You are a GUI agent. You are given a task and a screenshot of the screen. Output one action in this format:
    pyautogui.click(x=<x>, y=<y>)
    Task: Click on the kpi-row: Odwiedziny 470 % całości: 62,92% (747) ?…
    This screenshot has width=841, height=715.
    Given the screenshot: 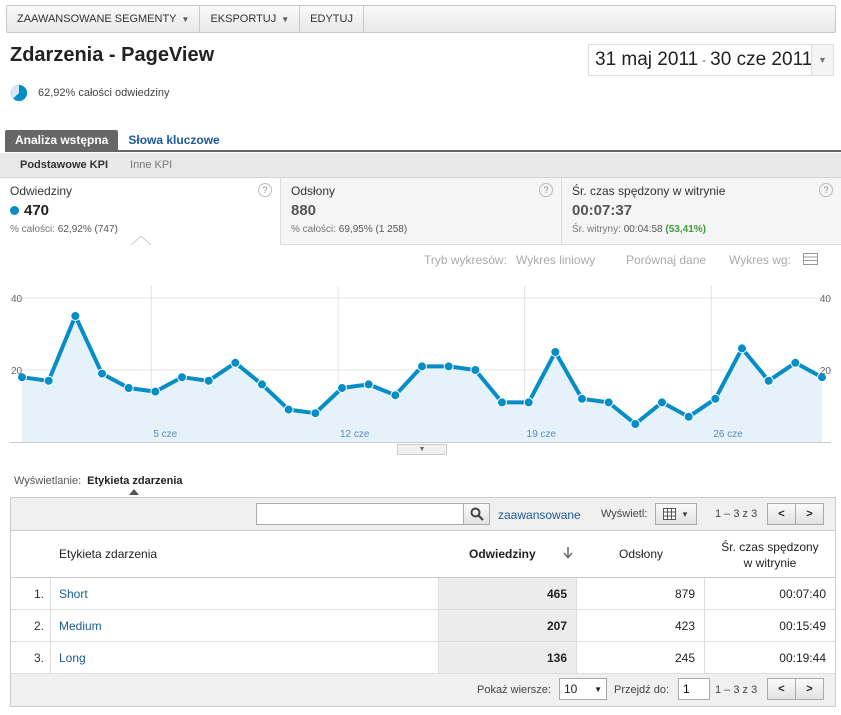 What is the action you would take?
    pyautogui.click(x=420, y=211)
    